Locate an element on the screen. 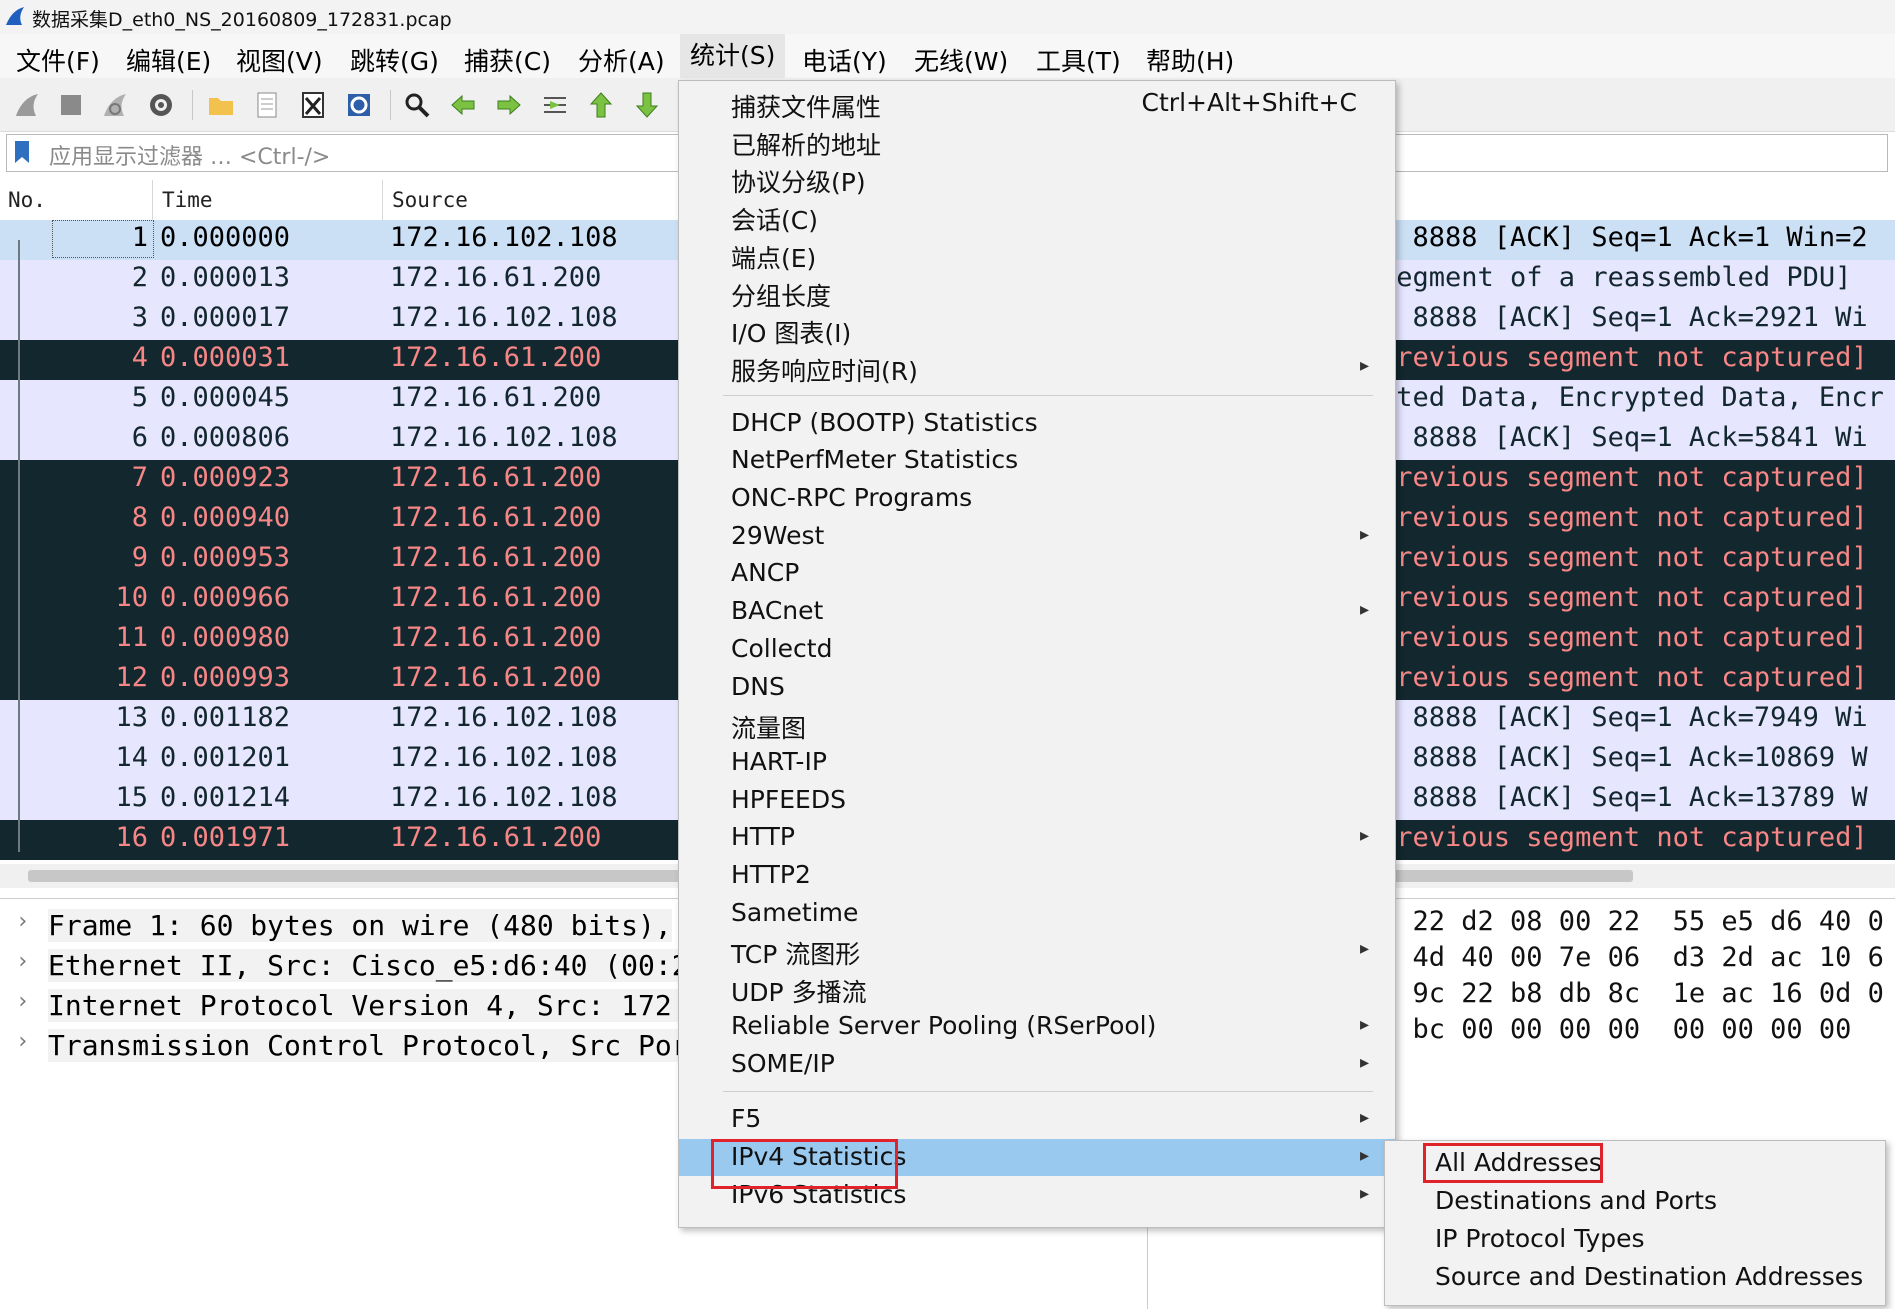 The height and width of the screenshot is (1309, 1895). stats-menu-item: SOME/IP ▸ is located at coordinates (1037, 1064).